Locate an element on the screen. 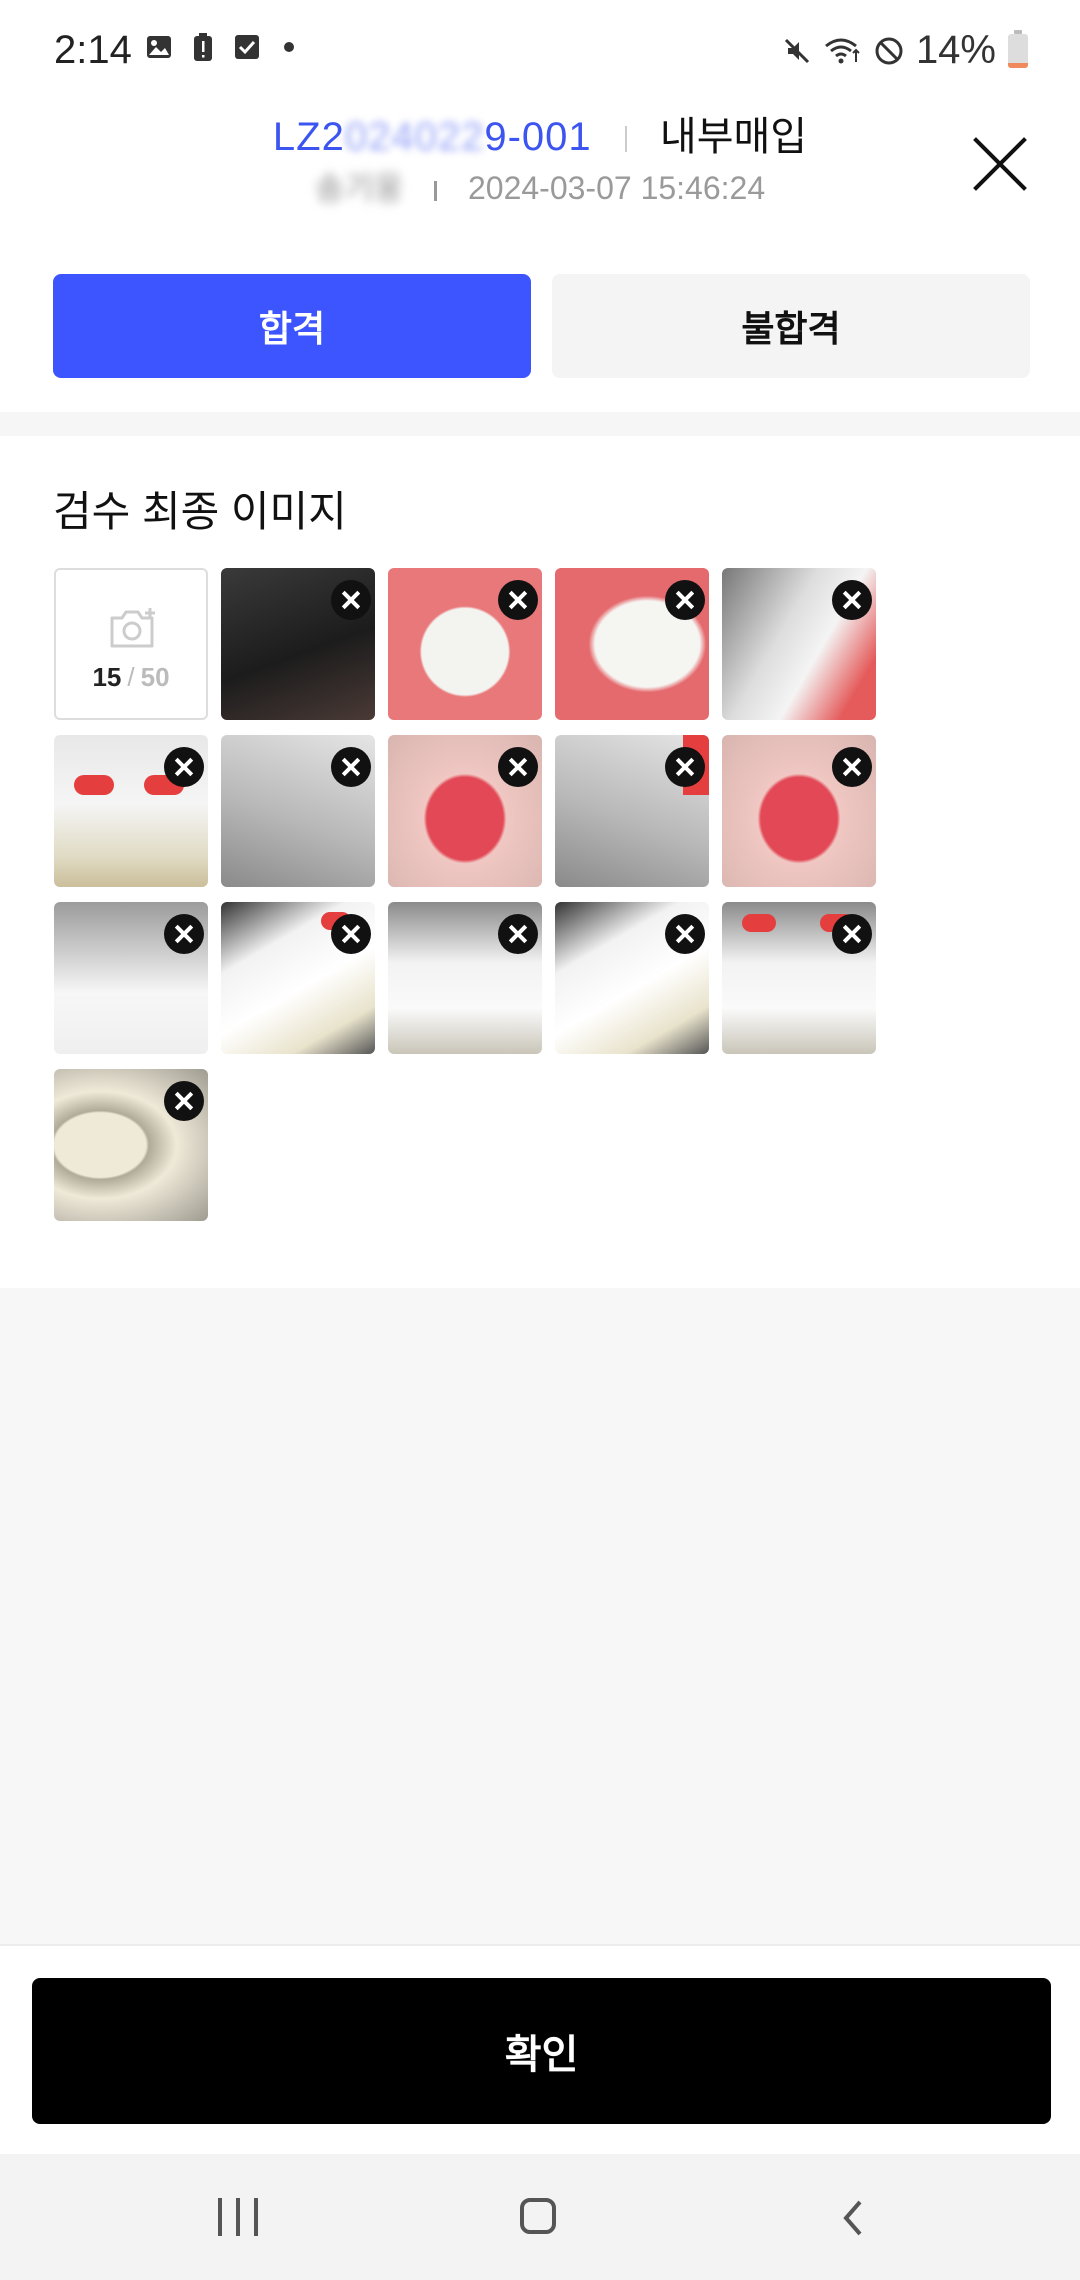  title-row: LZ20240229-001 내부매입 is located at coordinates (540, 137).